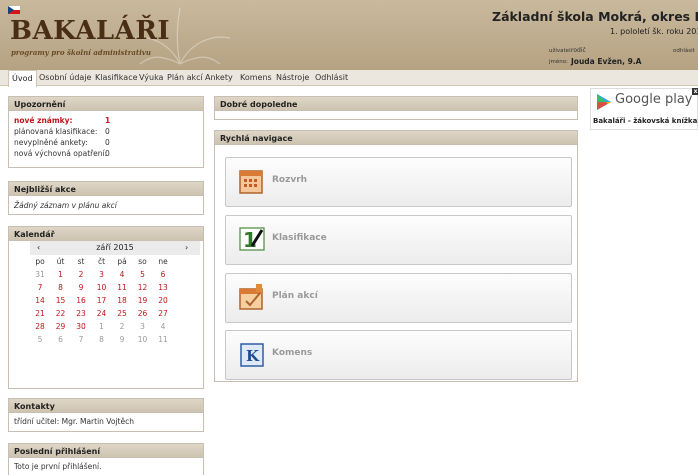  What do you see at coordinates (102, 287) in the screenshot?
I see `calendar-day: 10` at bounding box center [102, 287].